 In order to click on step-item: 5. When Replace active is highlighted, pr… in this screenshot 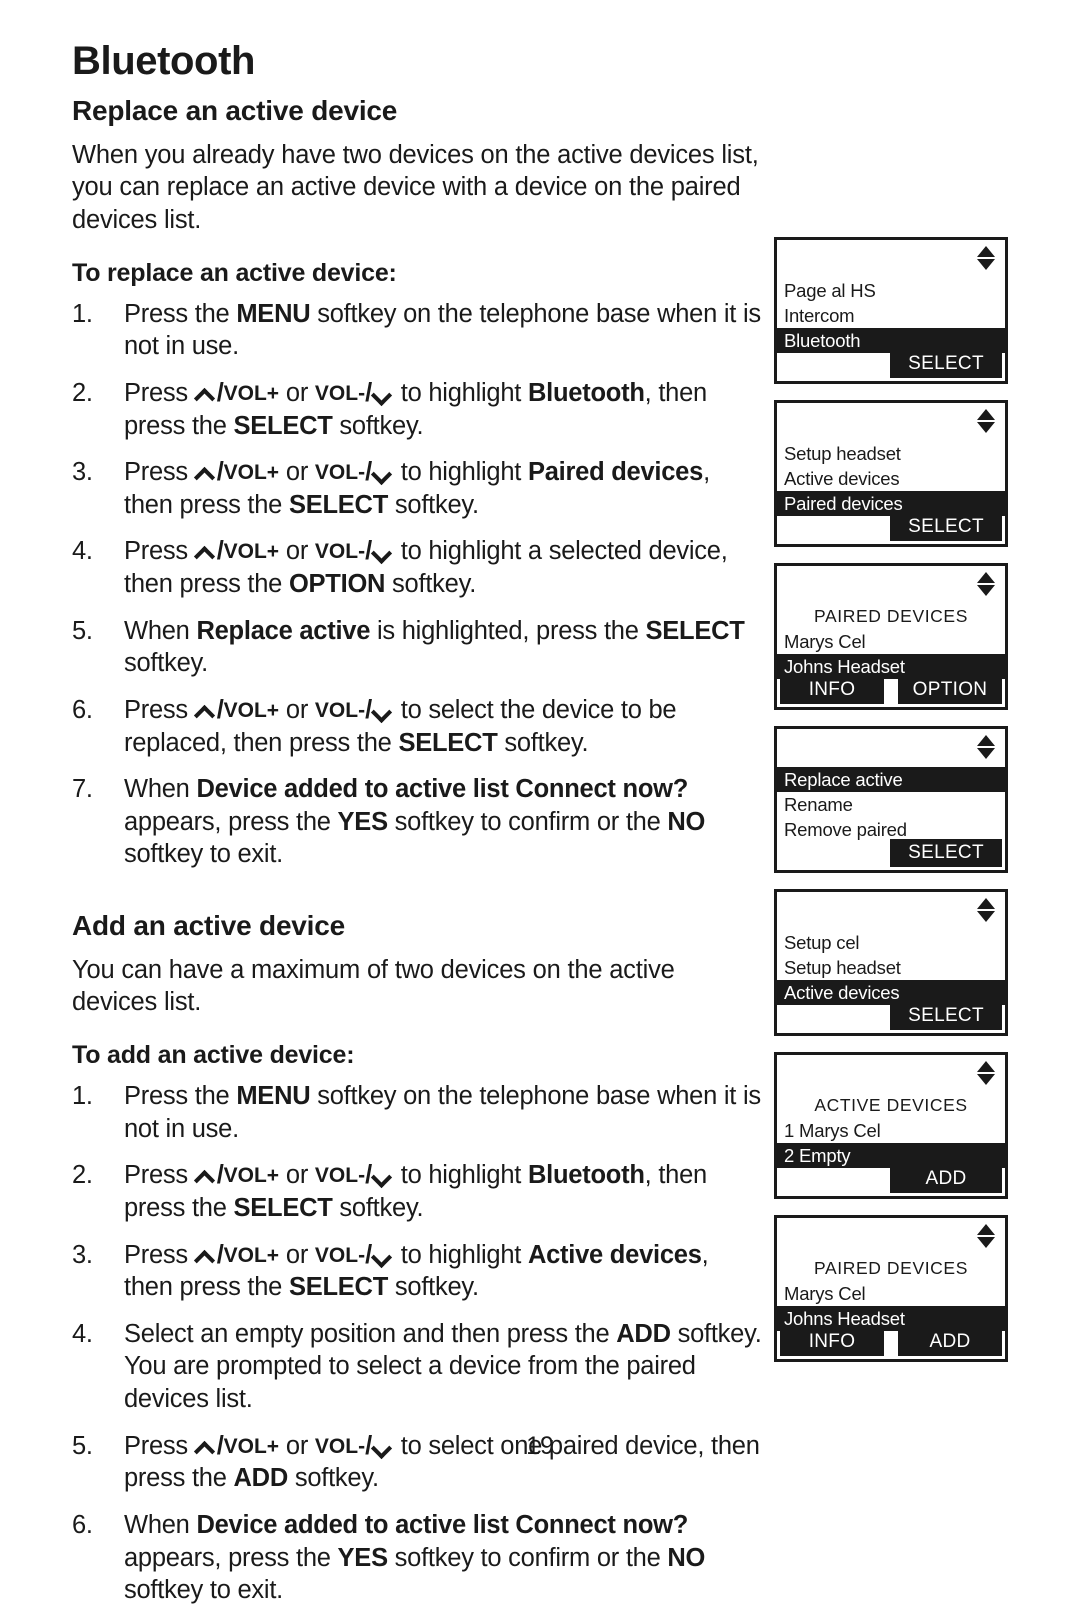, I will do `click(417, 647)`.